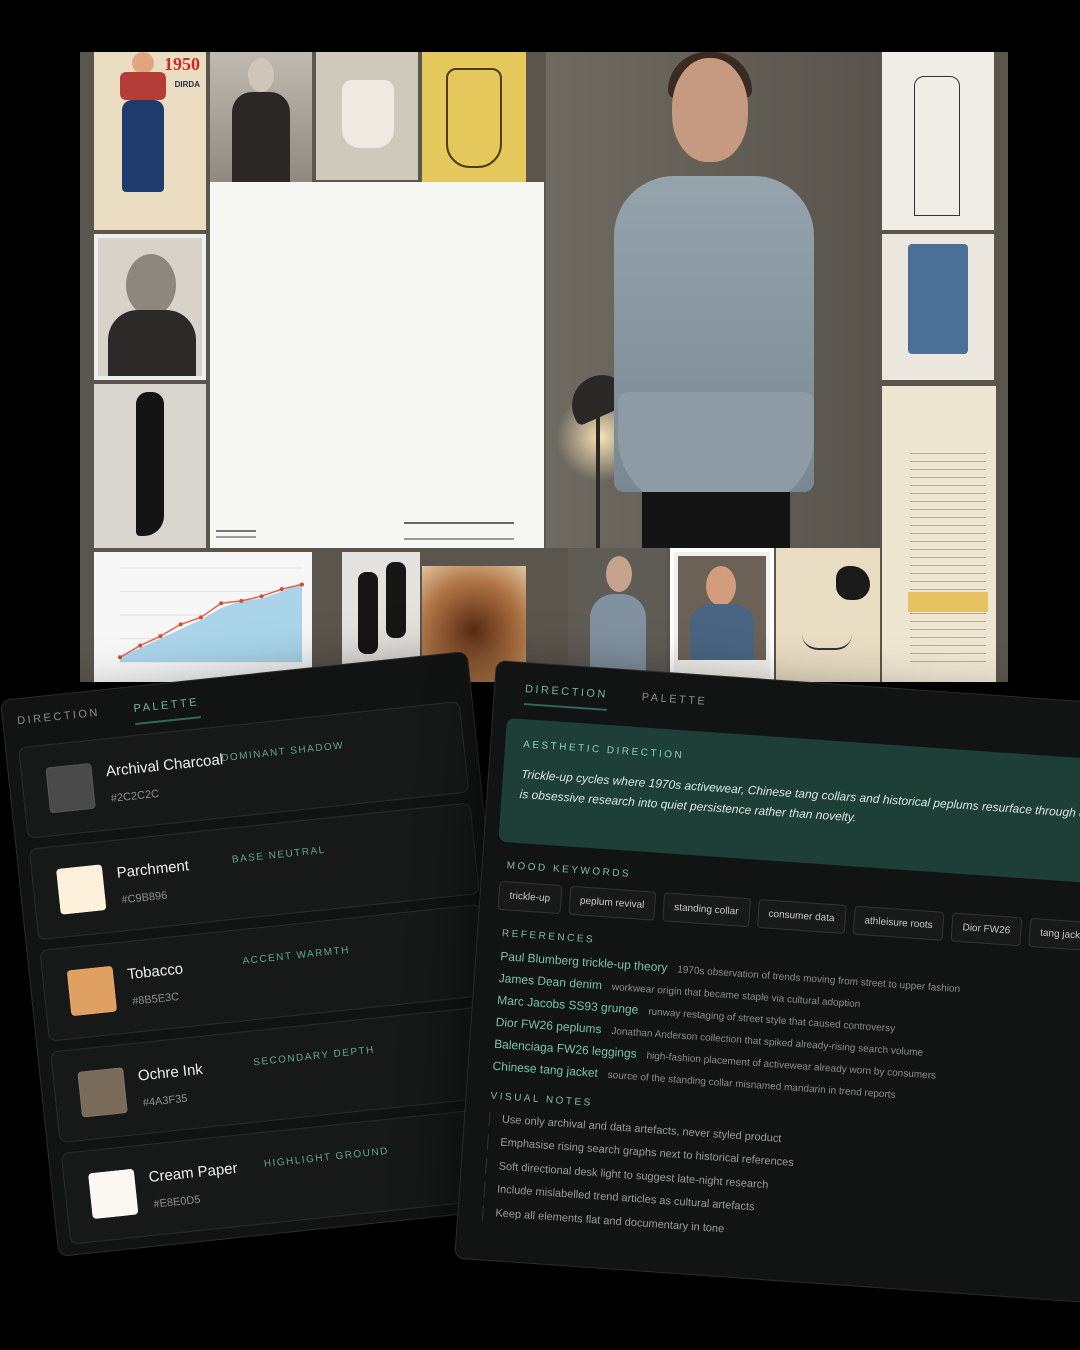 The image size is (1080, 1350). What do you see at coordinates (282, 752) in the screenshot?
I see `swatch-role: DOMINANT SHADOW` at bounding box center [282, 752].